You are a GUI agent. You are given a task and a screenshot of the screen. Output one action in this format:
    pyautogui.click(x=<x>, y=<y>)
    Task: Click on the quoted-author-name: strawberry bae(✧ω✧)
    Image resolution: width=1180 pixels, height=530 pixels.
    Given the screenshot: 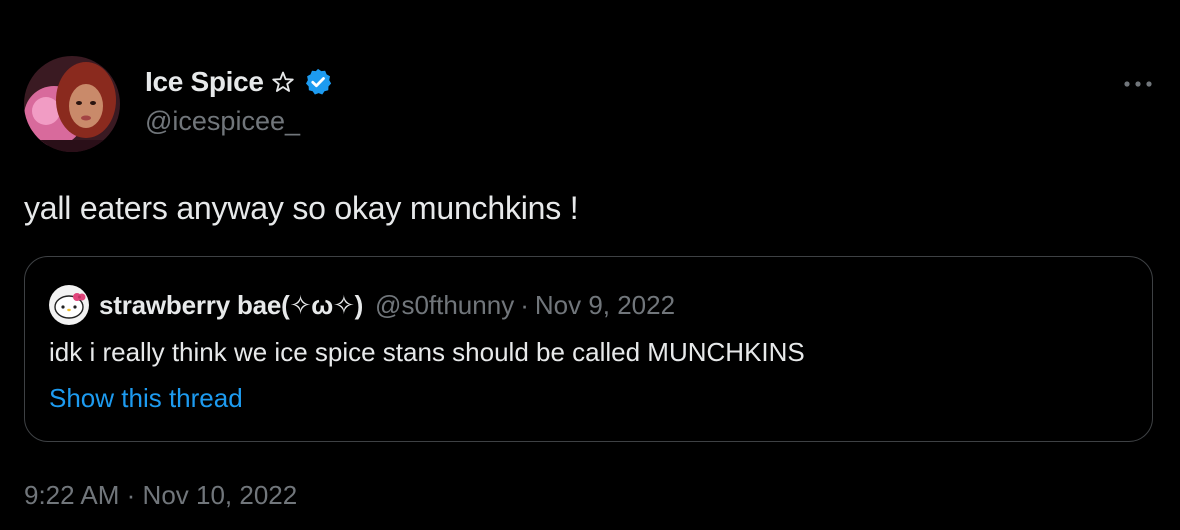 What is the action you would take?
    pyautogui.click(x=231, y=304)
    